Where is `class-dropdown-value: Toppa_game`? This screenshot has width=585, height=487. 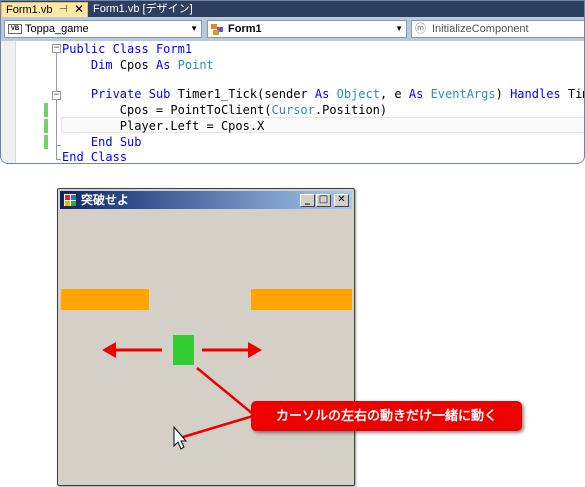
class-dropdown-value: Toppa_game is located at coordinates (57, 29).